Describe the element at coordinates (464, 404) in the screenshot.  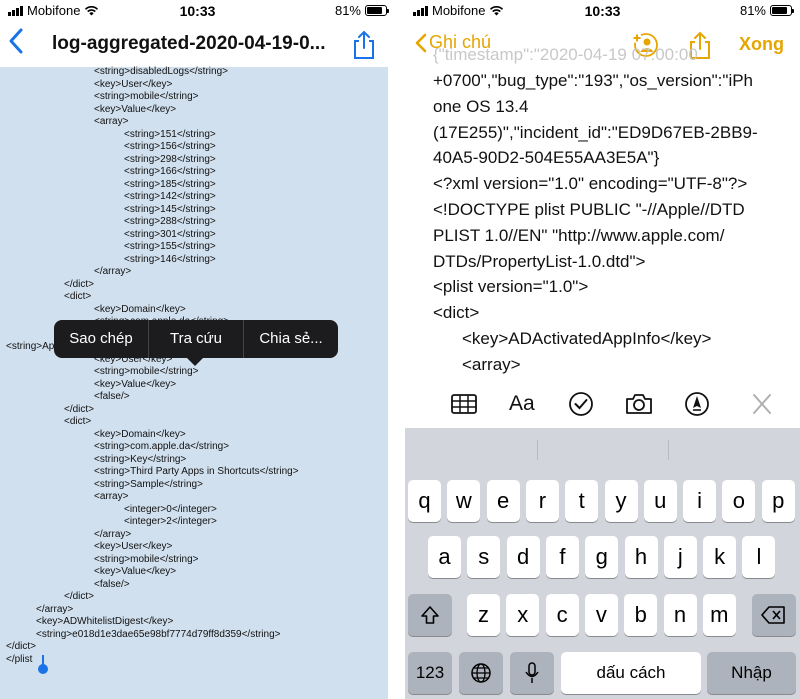
I see `table-icon` at that location.